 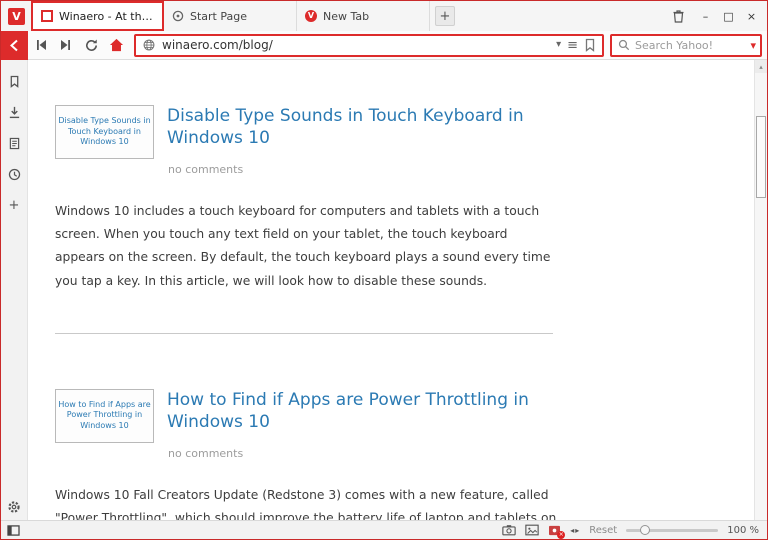 I want to click on scrollbar-thumb, so click(x=761, y=157).